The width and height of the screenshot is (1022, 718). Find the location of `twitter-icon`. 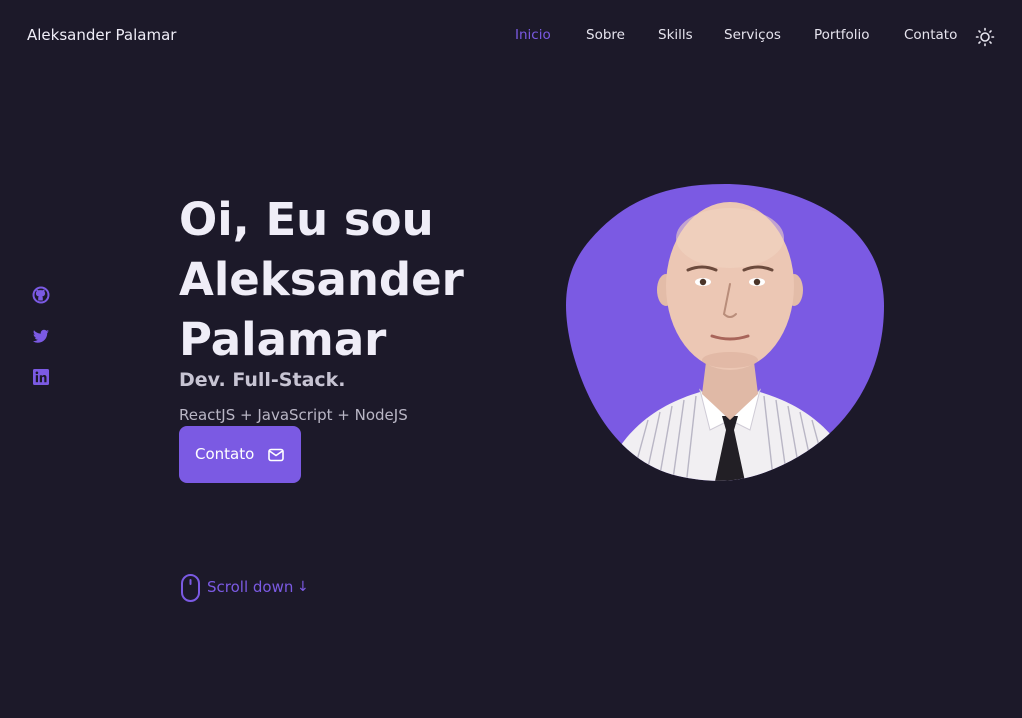

twitter-icon is located at coordinates (41, 336).